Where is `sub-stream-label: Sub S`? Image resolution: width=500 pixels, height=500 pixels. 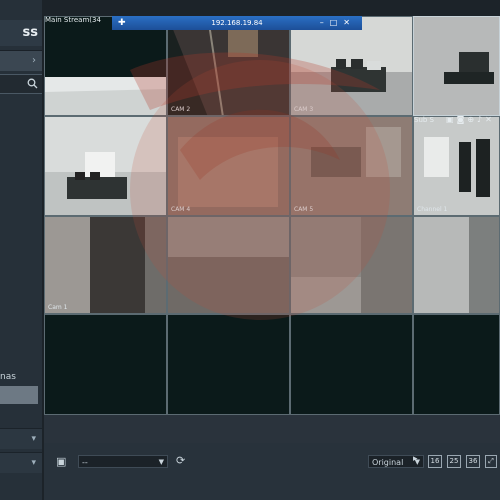 sub-stream-label: Sub S is located at coordinates (424, 120).